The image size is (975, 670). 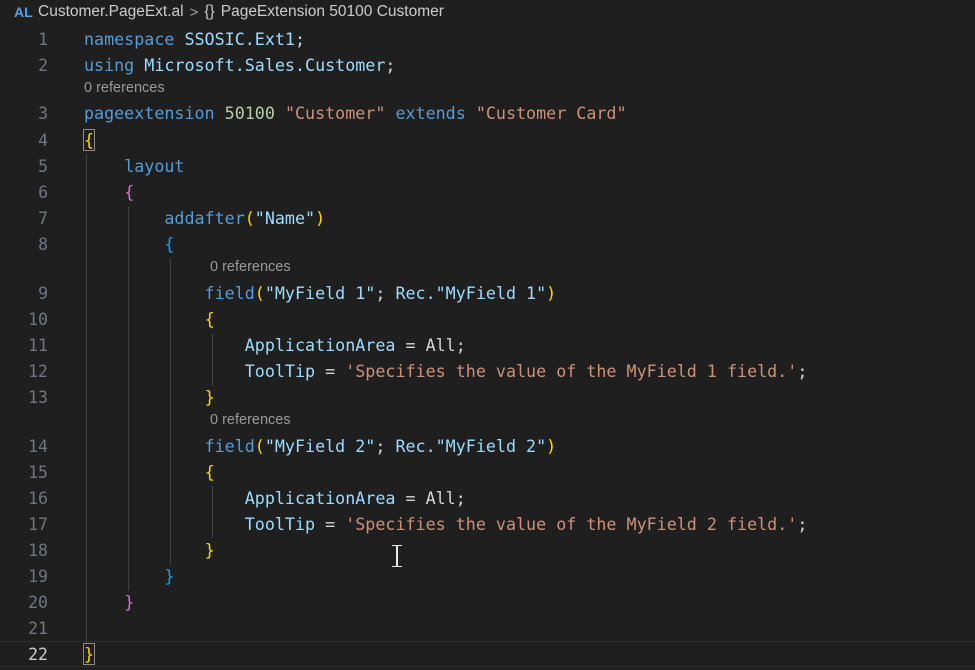 I want to click on code-line: 19 }, so click(x=487, y=576).